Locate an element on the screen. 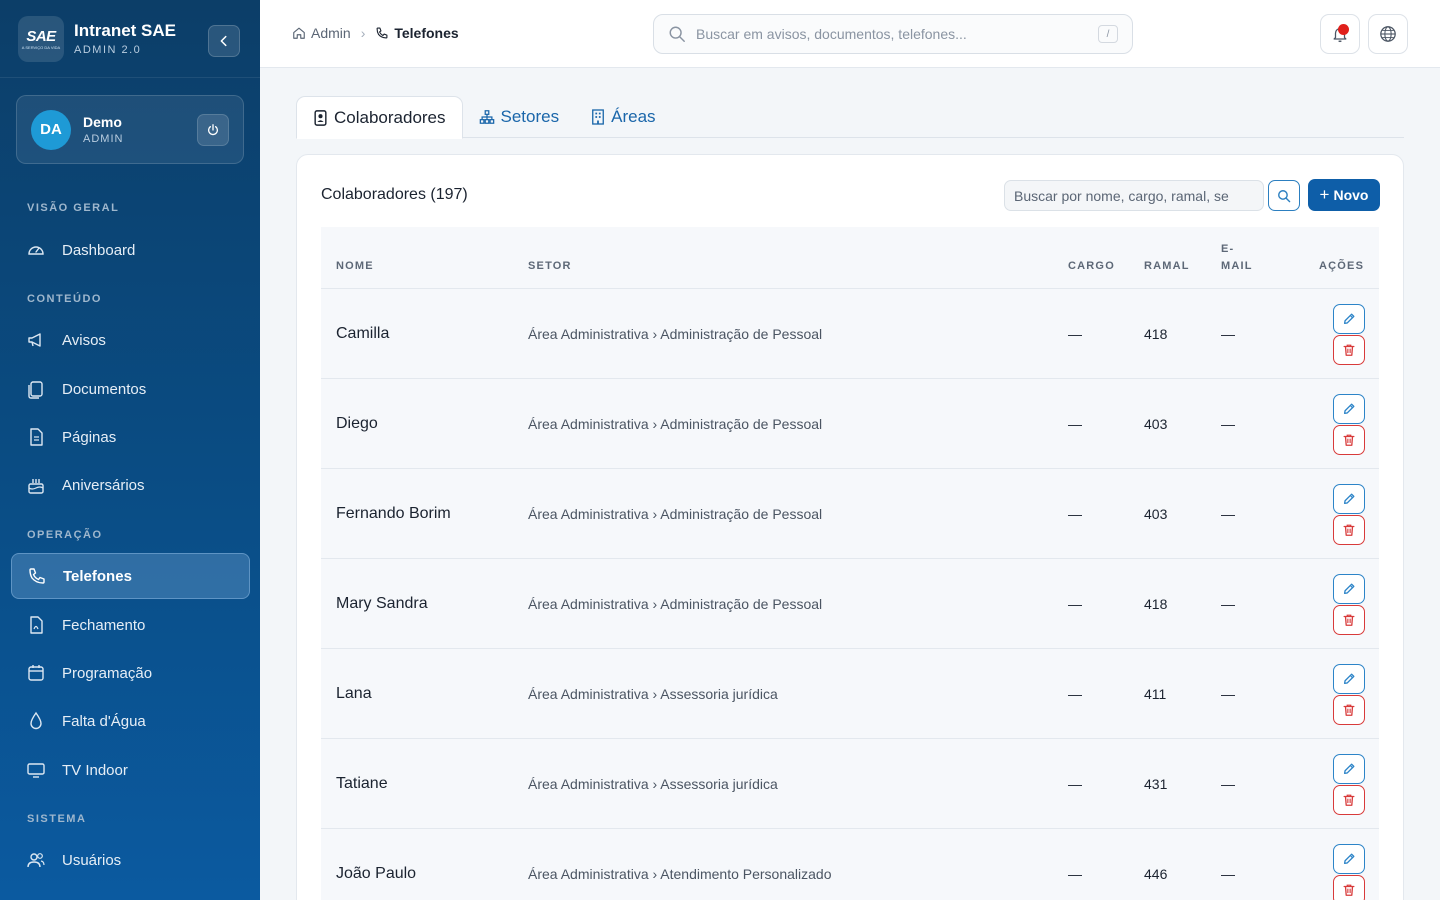  sidebar-item-dashboard: Dashboard is located at coordinates (130, 250).